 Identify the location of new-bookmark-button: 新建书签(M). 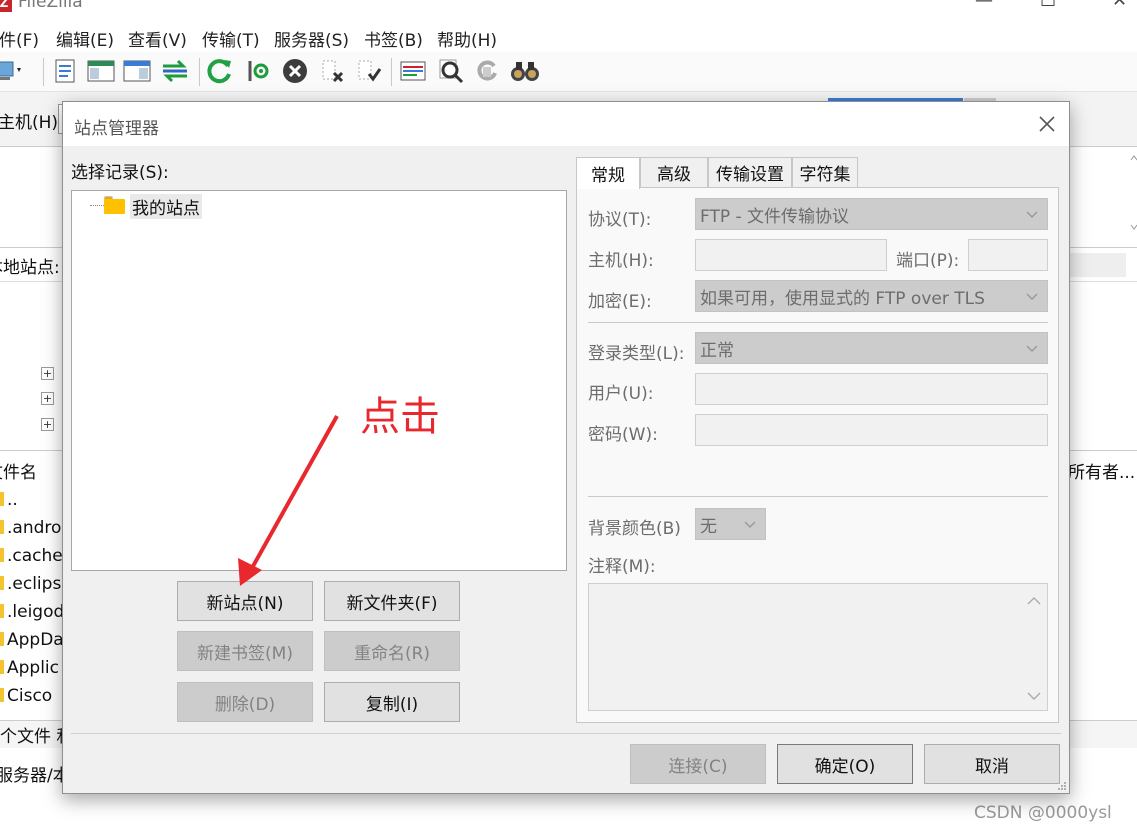
(245, 651).